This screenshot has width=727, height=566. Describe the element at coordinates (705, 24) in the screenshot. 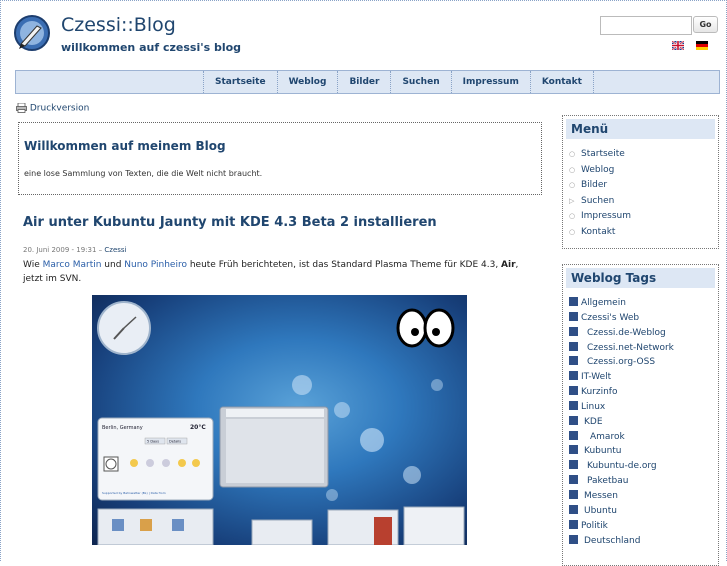

I see `go-button: Go` at that location.